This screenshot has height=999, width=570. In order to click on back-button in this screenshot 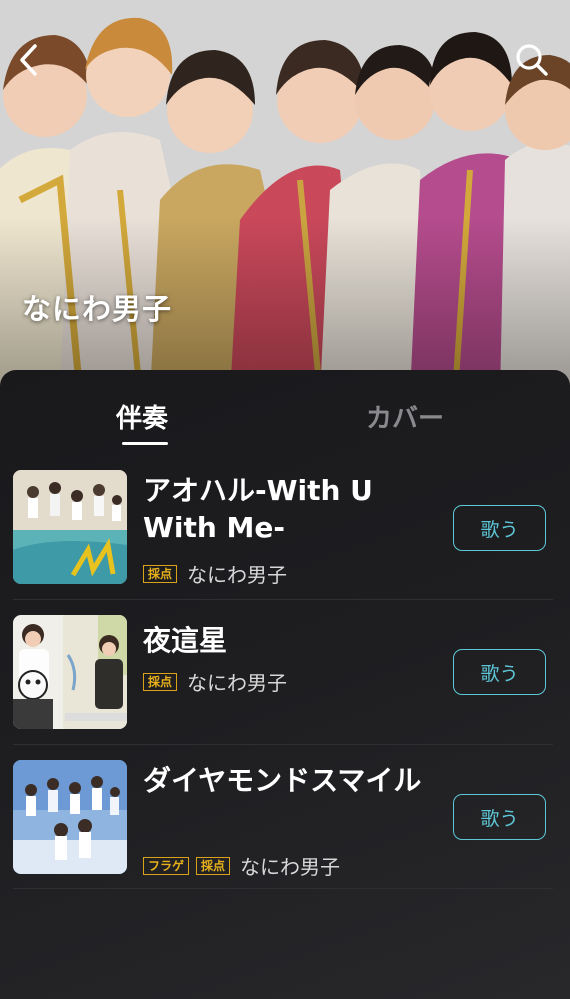, I will do `click(29, 60)`.